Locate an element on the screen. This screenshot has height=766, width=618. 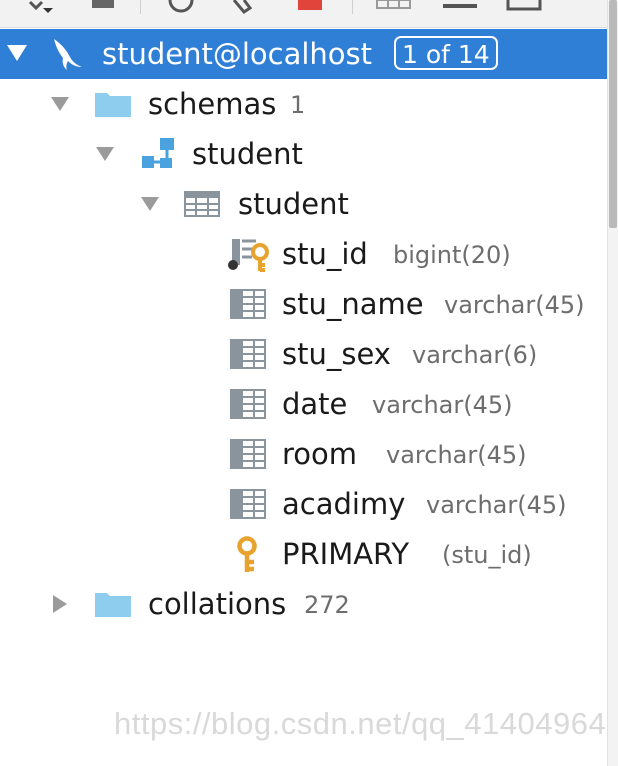
delete-icon is located at coordinates (311, 6).